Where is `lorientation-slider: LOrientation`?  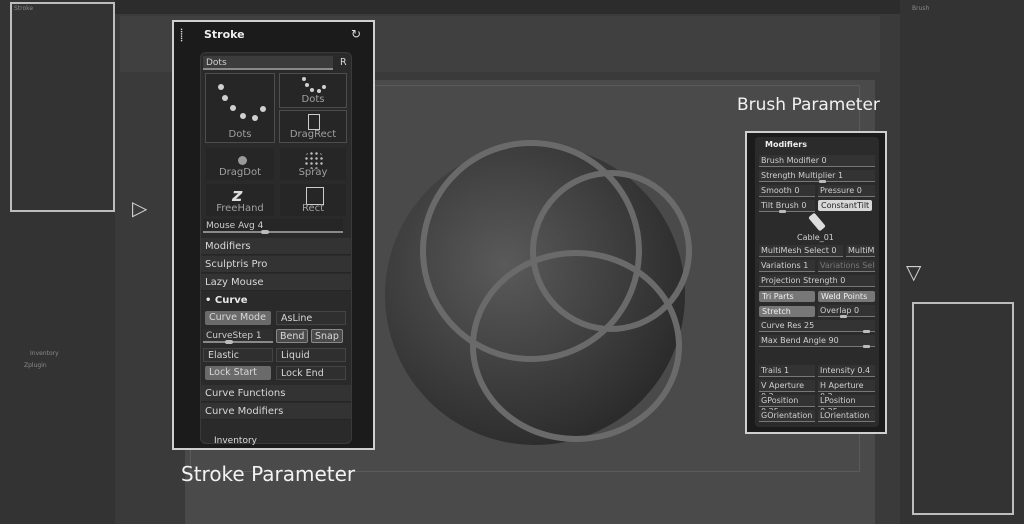 lorientation-slider: LOrientation is located at coordinates (846, 416).